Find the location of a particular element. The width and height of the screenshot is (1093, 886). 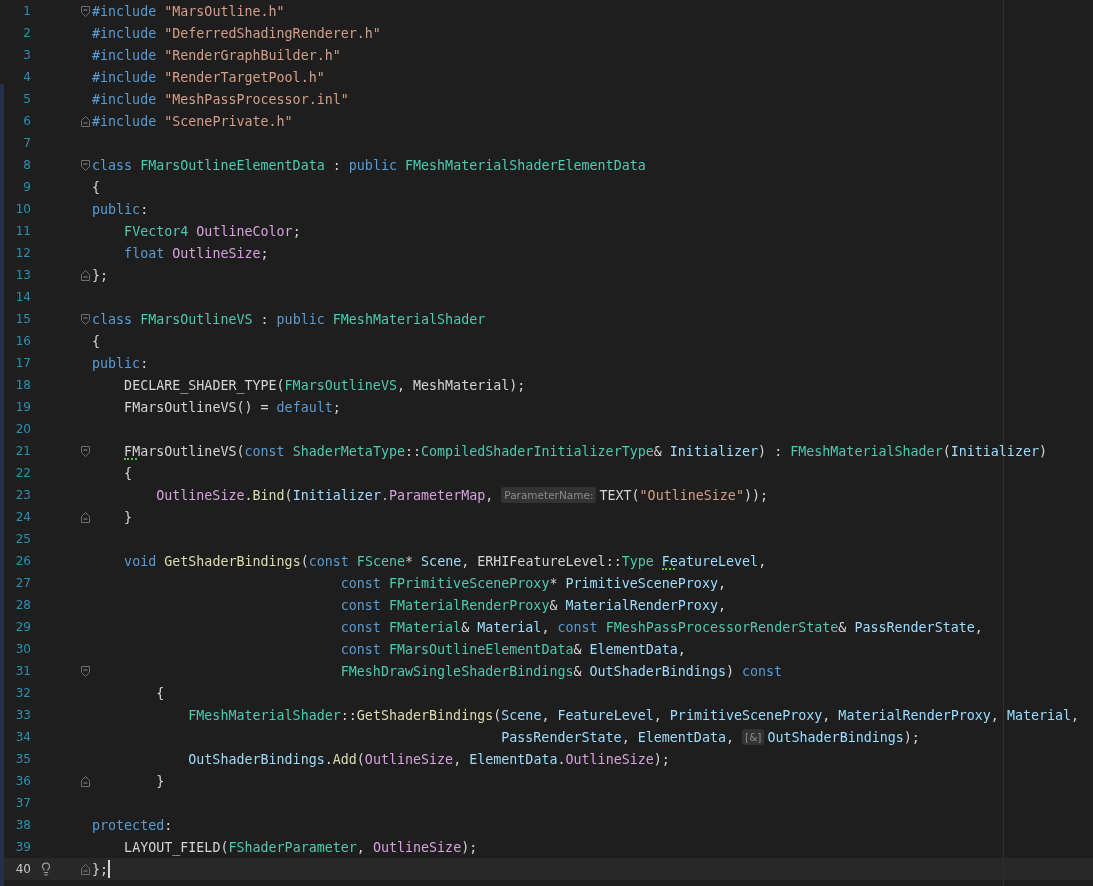

code-token: { is located at coordinates (128, 473).